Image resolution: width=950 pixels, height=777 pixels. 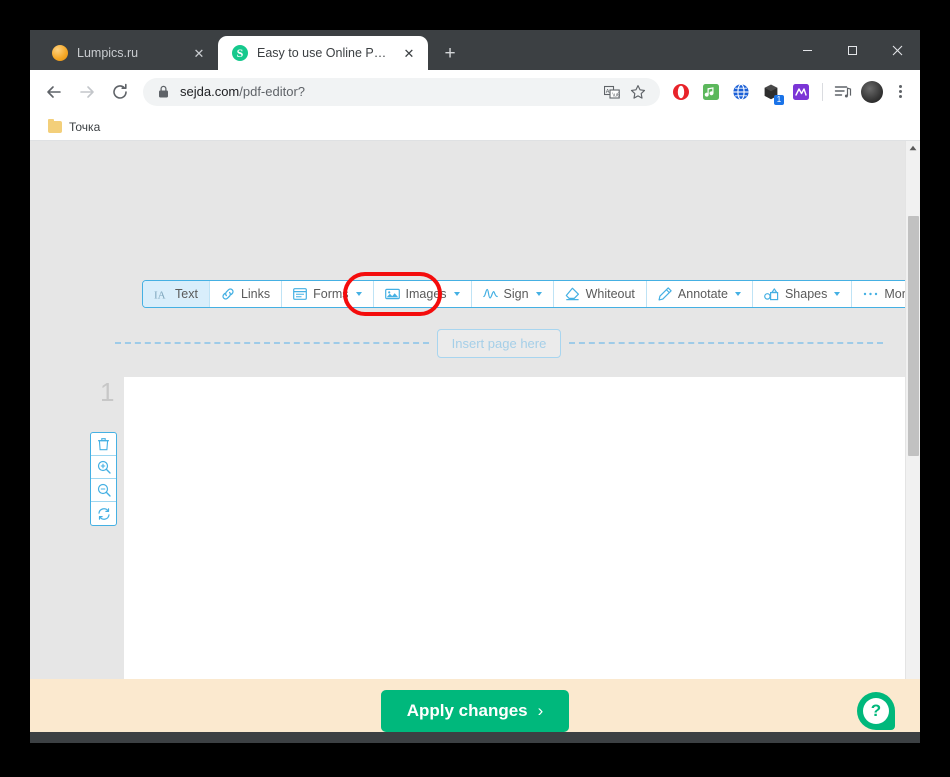 What do you see at coordinates (450, 53) in the screenshot?
I see `new-tab-button: +` at bounding box center [450, 53].